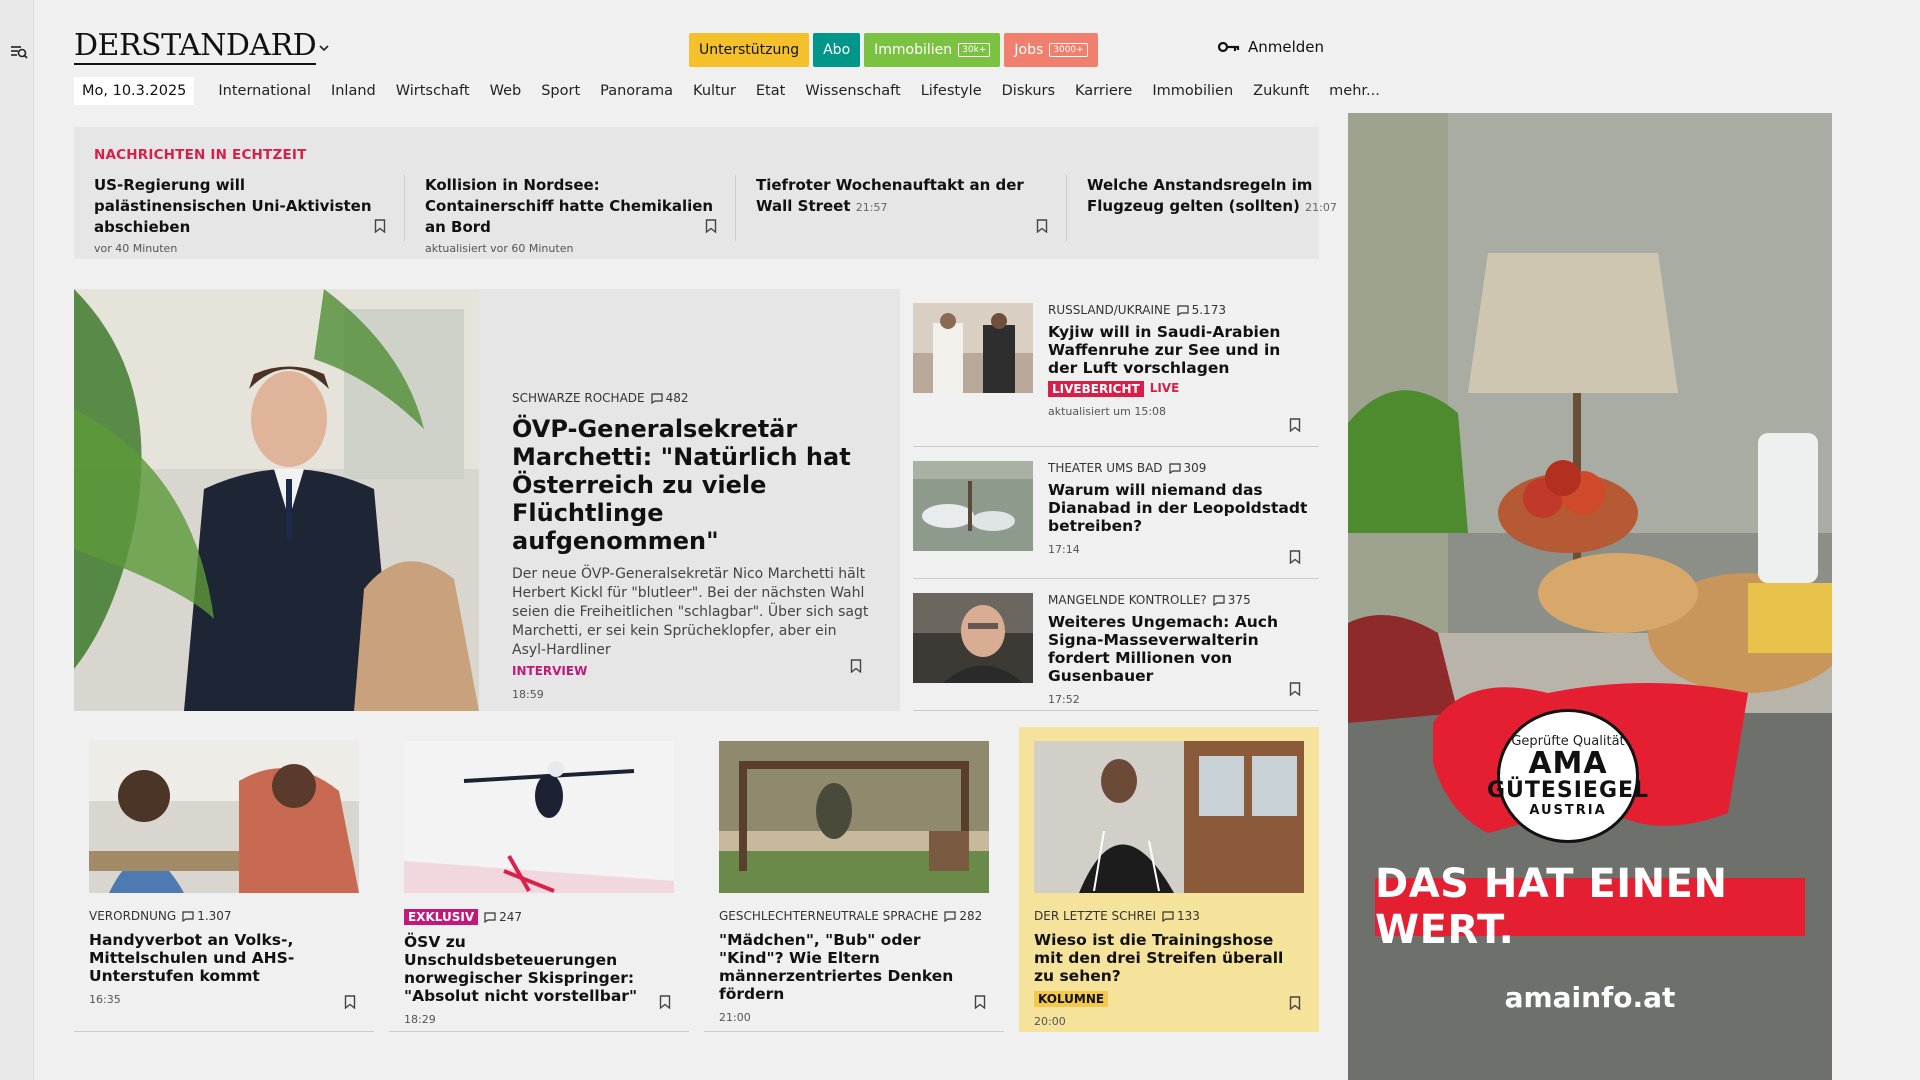 This screenshot has height=1080, width=1920. I want to click on article-kicker: RUSSLAND/UKRAINE, so click(1109, 310).